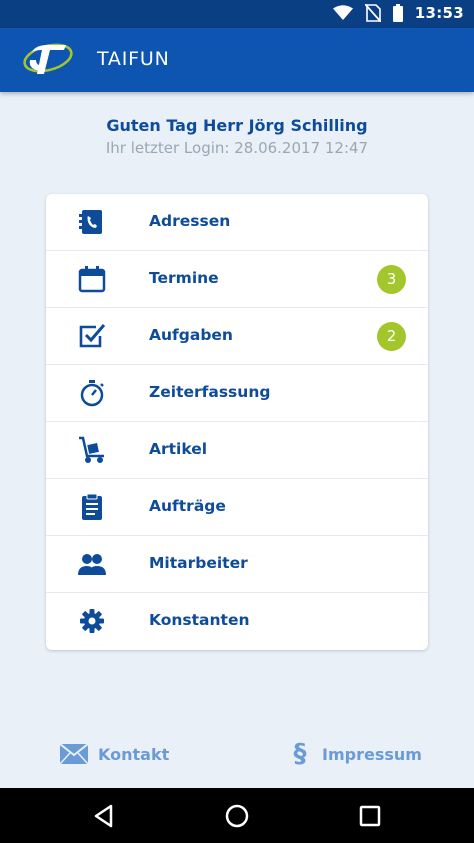 The width and height of the screenshot is (474, 843). I want to click on status-bar: 13:53, so click(237, 14).